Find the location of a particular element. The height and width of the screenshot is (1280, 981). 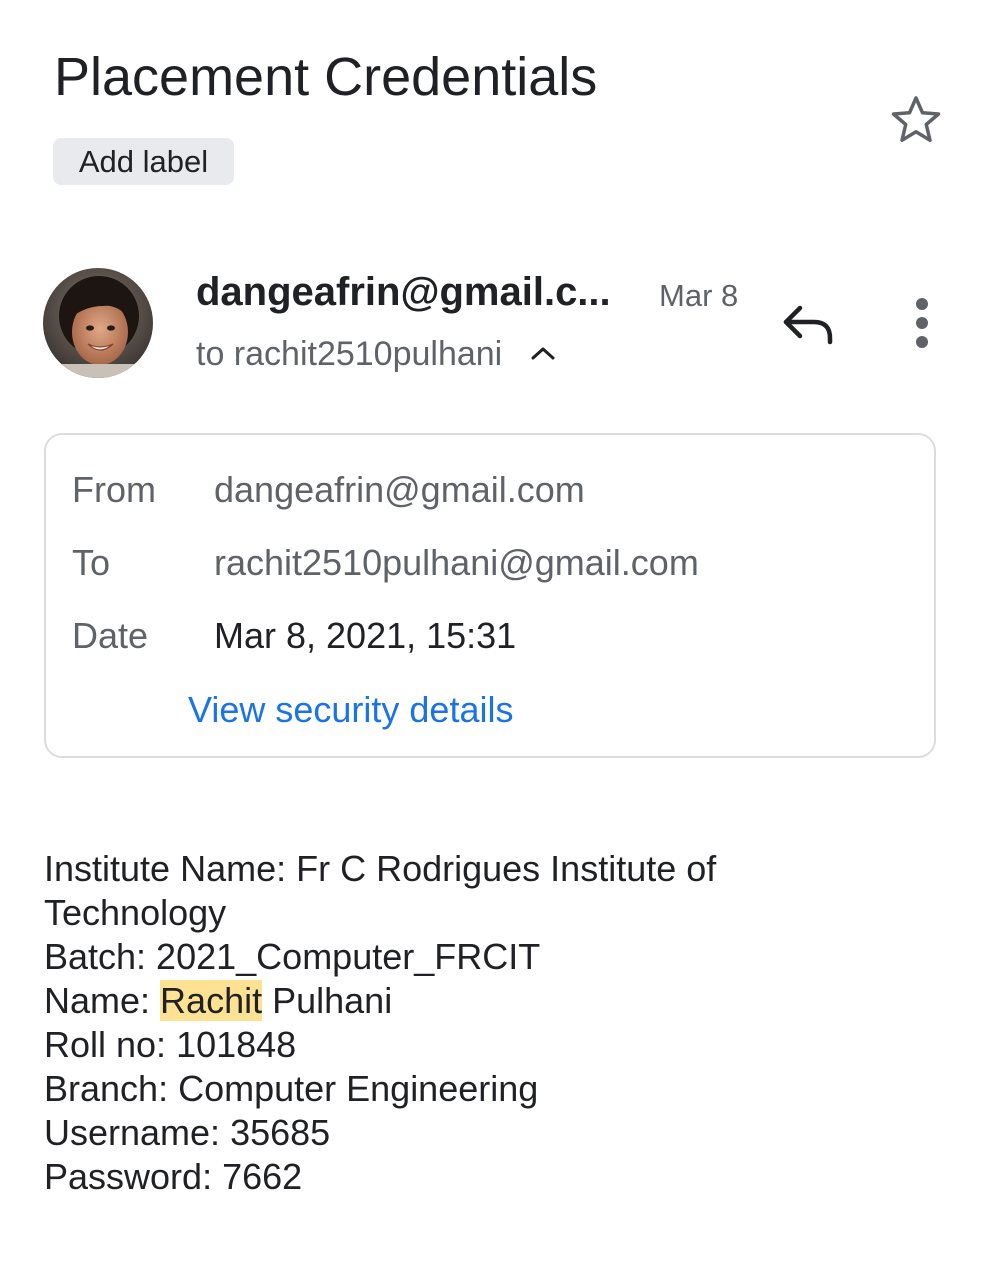

body-line-username: Username: 35685 is located at coordinates (187, 1132).